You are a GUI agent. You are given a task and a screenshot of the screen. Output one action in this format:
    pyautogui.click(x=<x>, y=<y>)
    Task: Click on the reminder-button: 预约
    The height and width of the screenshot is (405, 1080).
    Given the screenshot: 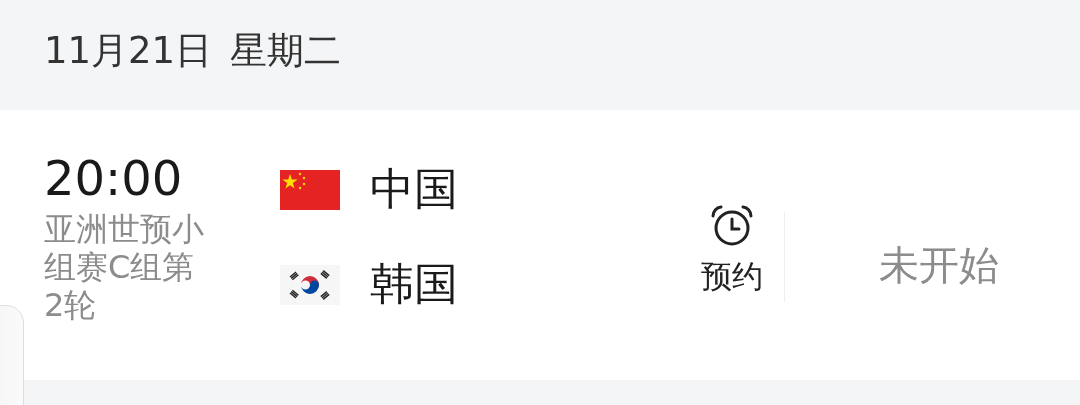 What is the action you would take?
    pyautogui.click(x=732, y=251)
    